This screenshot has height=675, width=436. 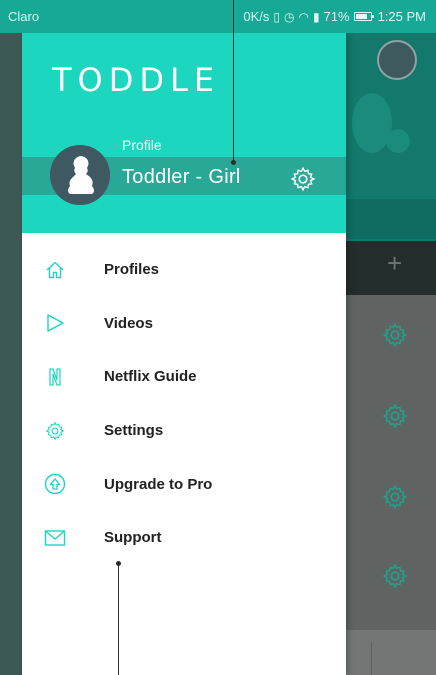 I want to click on profile-avatar, so click(x=80, y=175).